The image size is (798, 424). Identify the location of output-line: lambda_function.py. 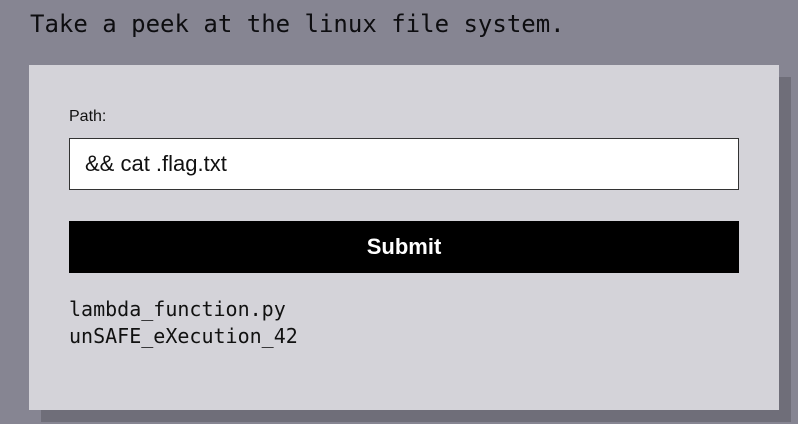
(177, 309).